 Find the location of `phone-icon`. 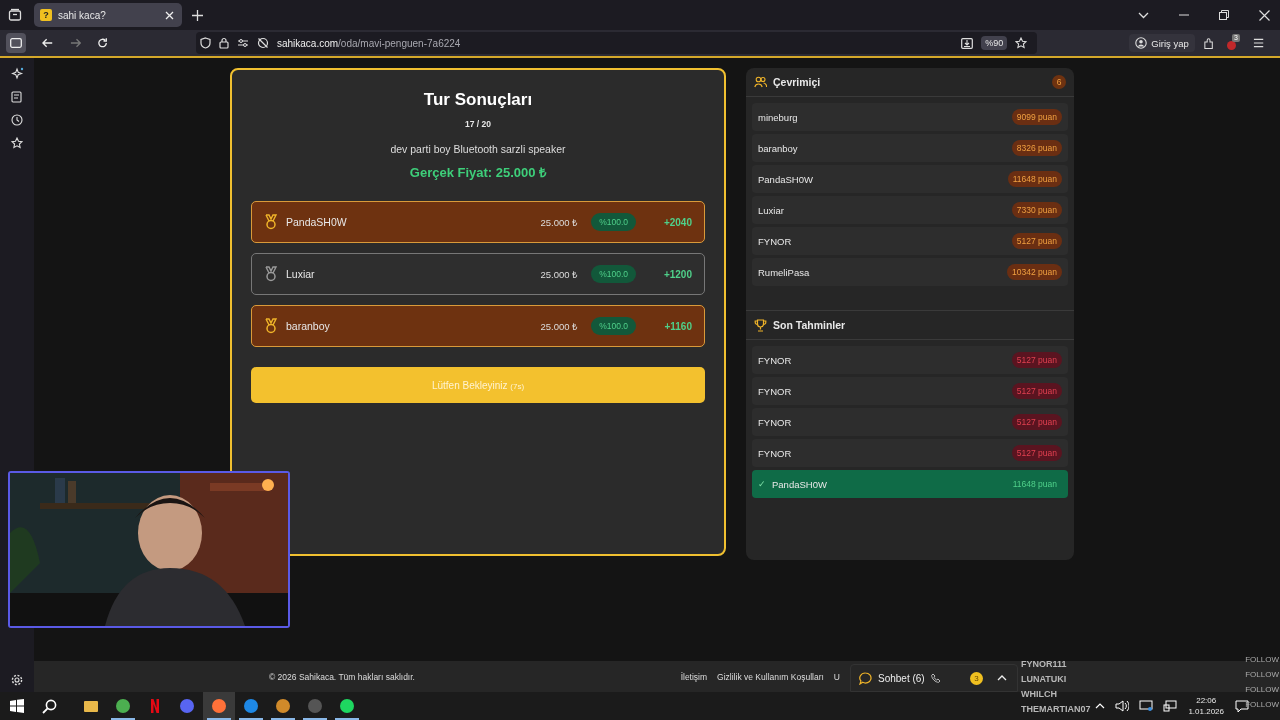

phone-icon is located at coordinates (935, 678).